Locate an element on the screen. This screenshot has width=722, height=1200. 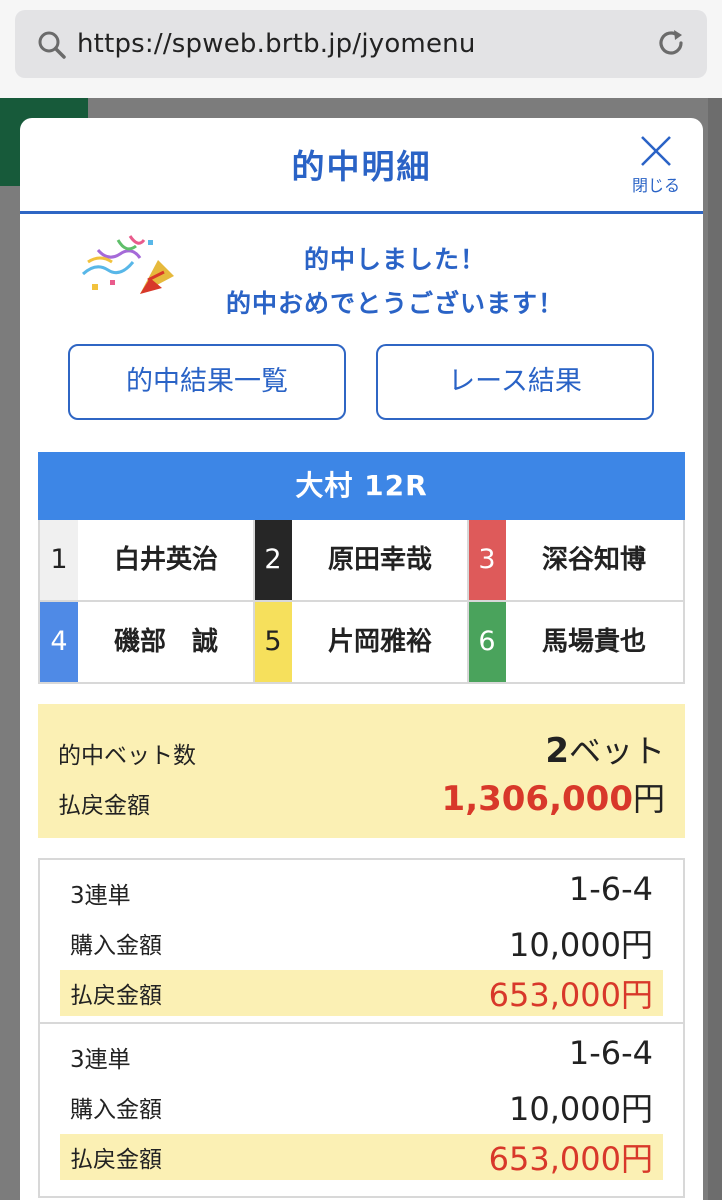
payout-total: 1,306,000円 is located at coordinates (553, 797).